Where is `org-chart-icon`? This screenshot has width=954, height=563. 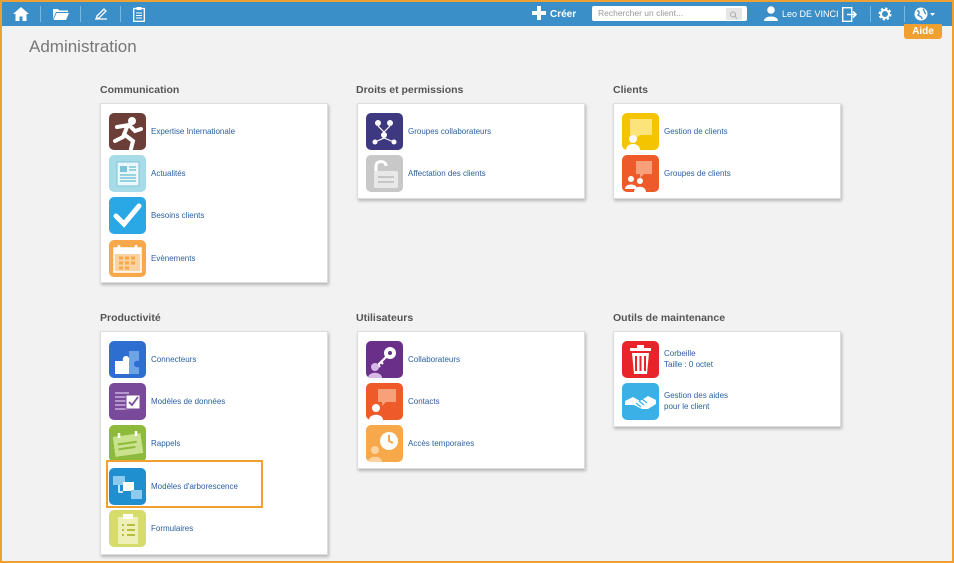 org-chart-icon is located at coordinates (384, 131).